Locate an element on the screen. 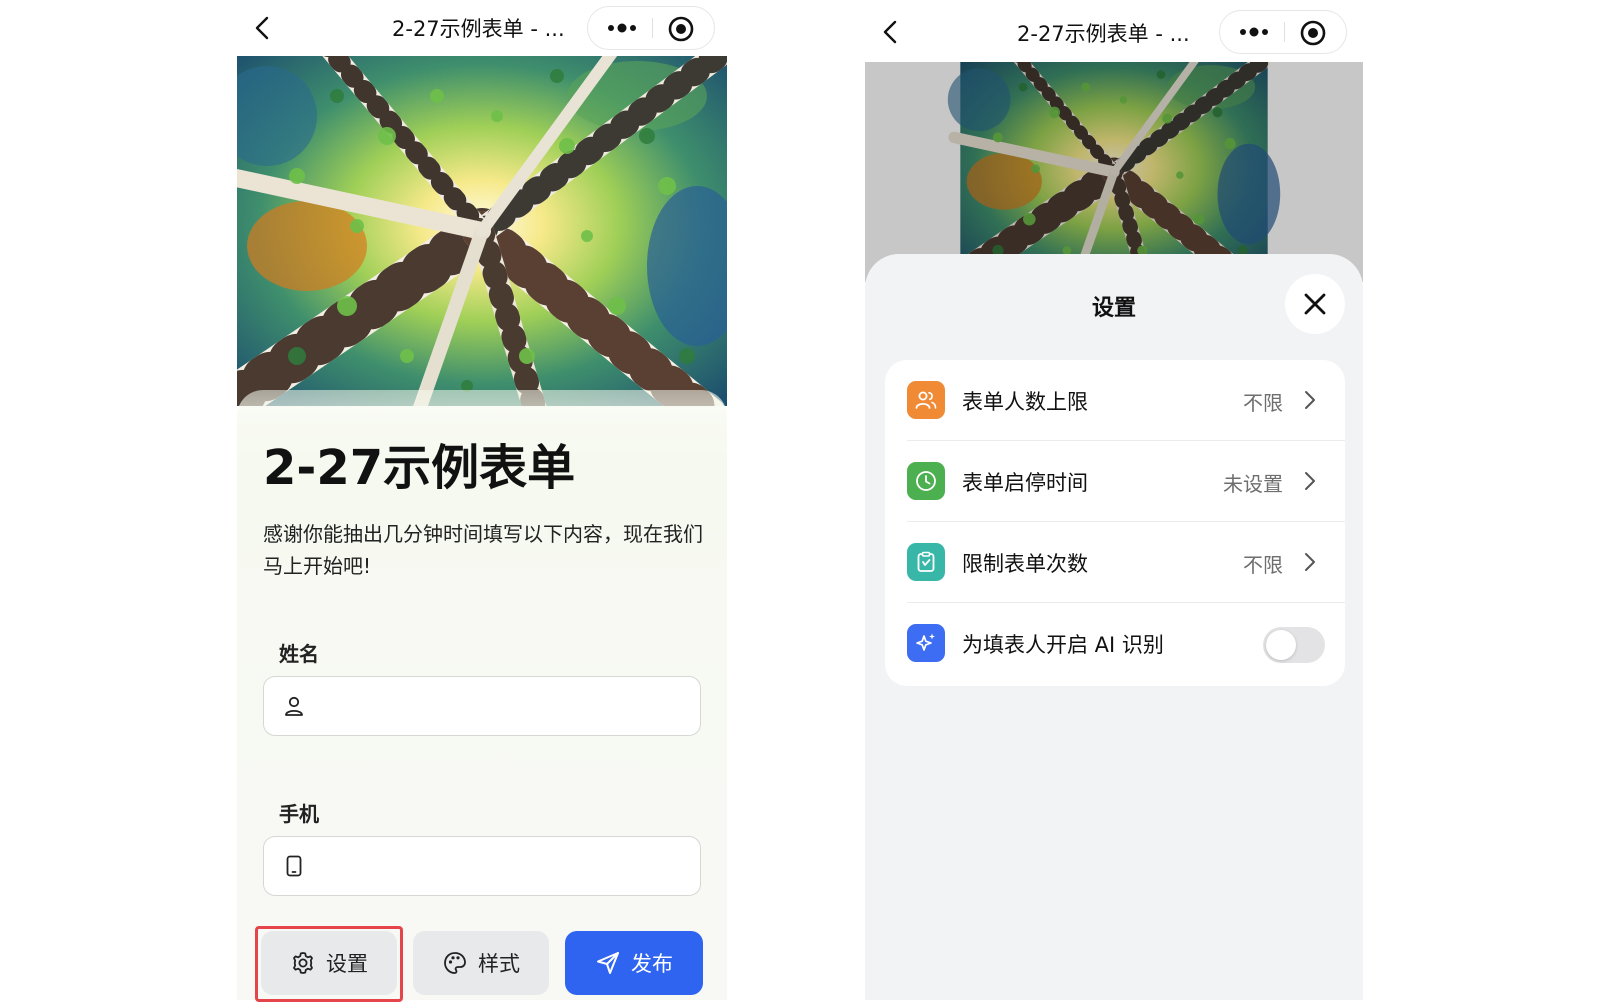 The image size is (1614, 1002). clock-icon is located at coordinates (926, 481).